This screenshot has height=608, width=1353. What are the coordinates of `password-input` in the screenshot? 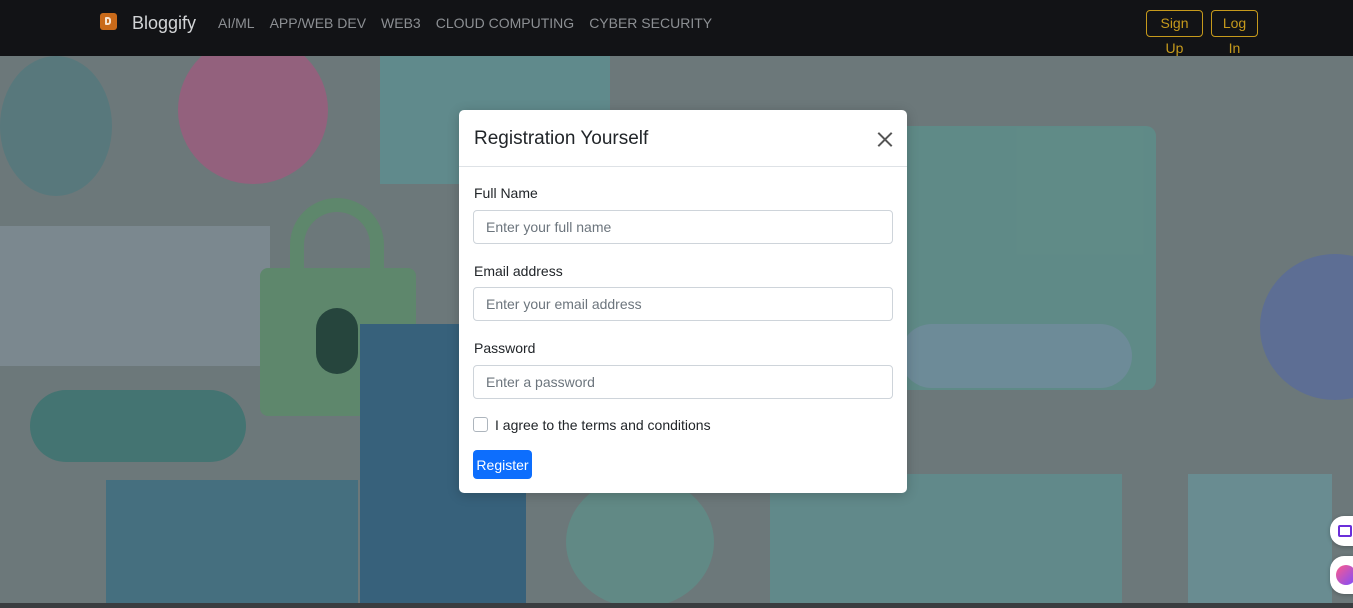 It's located at (683, 382).